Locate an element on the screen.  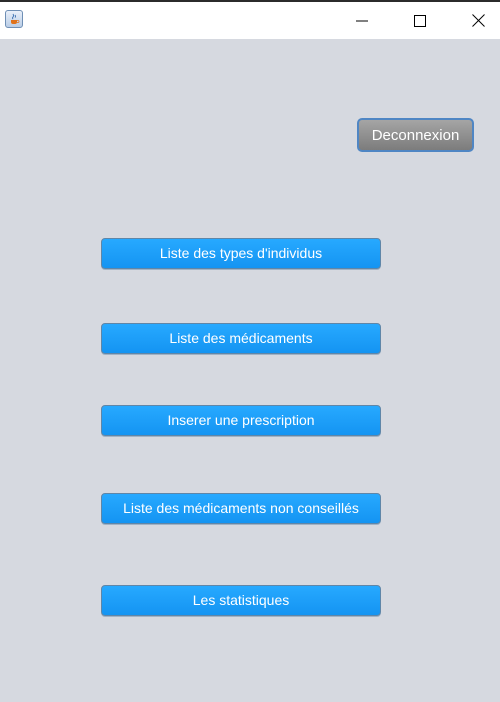
maximize-button is located at coordinates (420, 20).